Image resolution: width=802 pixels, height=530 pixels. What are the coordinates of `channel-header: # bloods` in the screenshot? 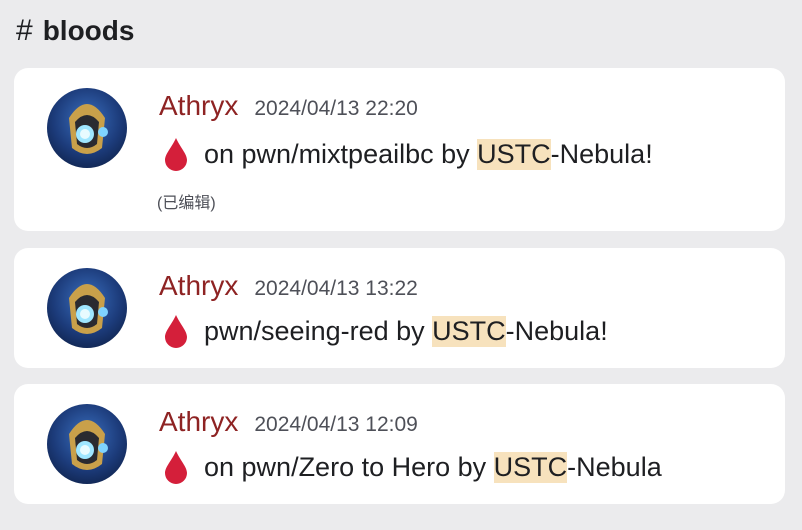 It's located at (75, 31).